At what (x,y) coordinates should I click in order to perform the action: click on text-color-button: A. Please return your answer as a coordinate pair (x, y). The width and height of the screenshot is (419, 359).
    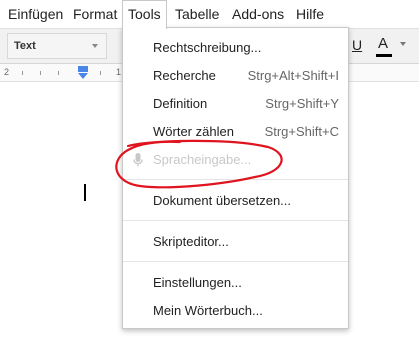
    Looking at the image, I should click on (384, 46).